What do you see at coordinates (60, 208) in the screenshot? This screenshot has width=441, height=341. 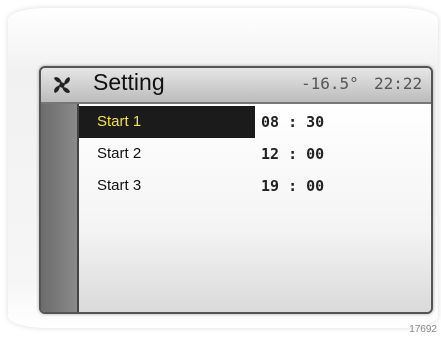 I see `sidebar-strip` at bounding box center [60, 208].